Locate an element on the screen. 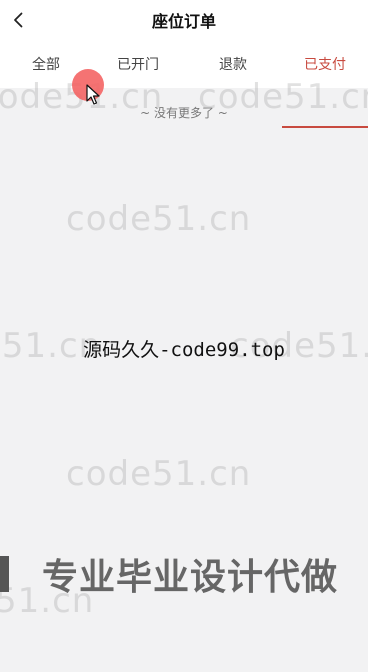 This screenshot has width=368, height=672. page-title: 座位订单 is located at coordinates (183, 21).